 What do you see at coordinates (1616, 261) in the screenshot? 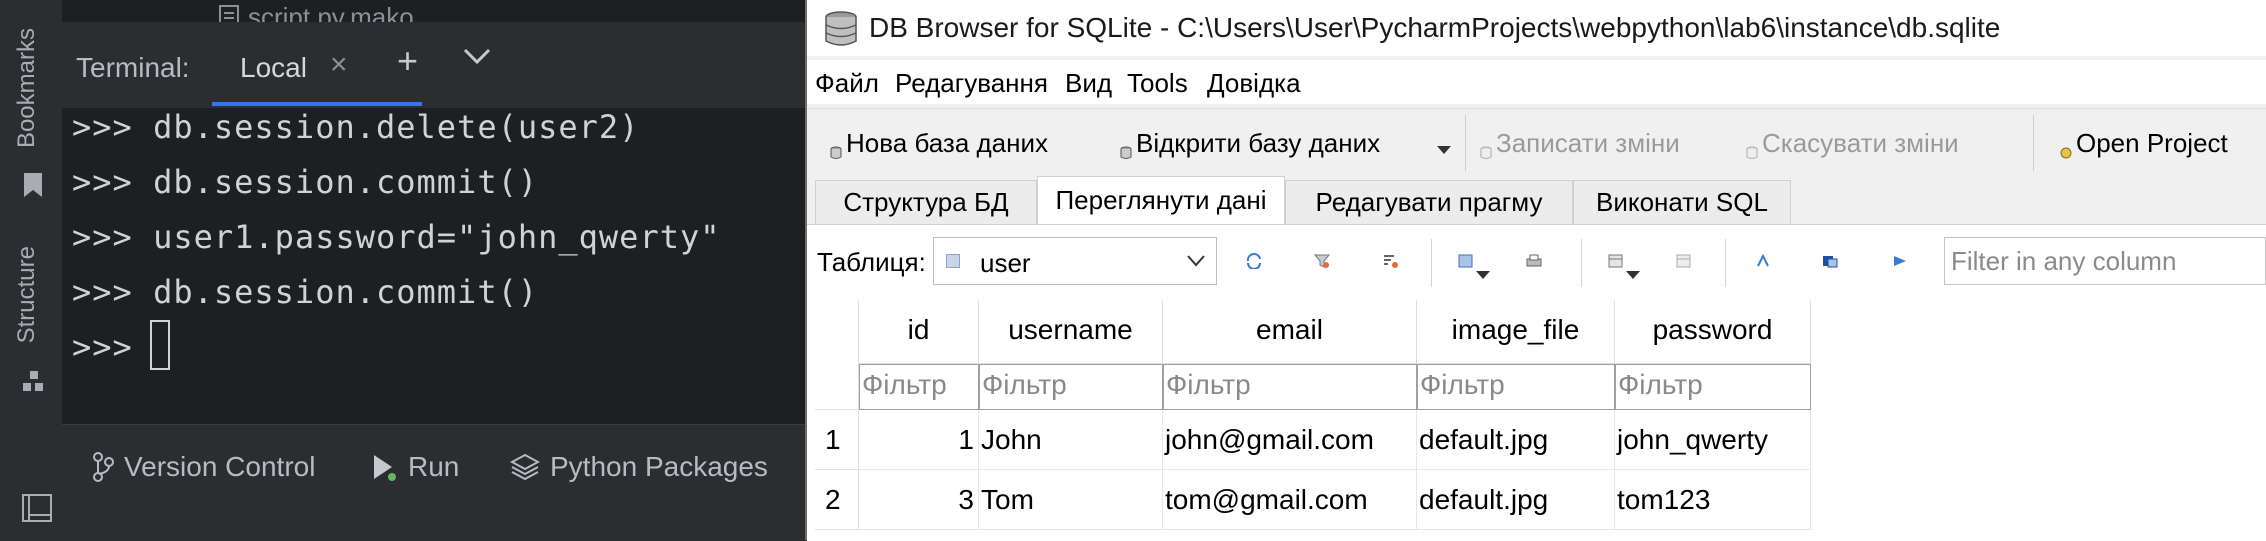
I see `insert-record-icon` at bounding box center [1616, 261].